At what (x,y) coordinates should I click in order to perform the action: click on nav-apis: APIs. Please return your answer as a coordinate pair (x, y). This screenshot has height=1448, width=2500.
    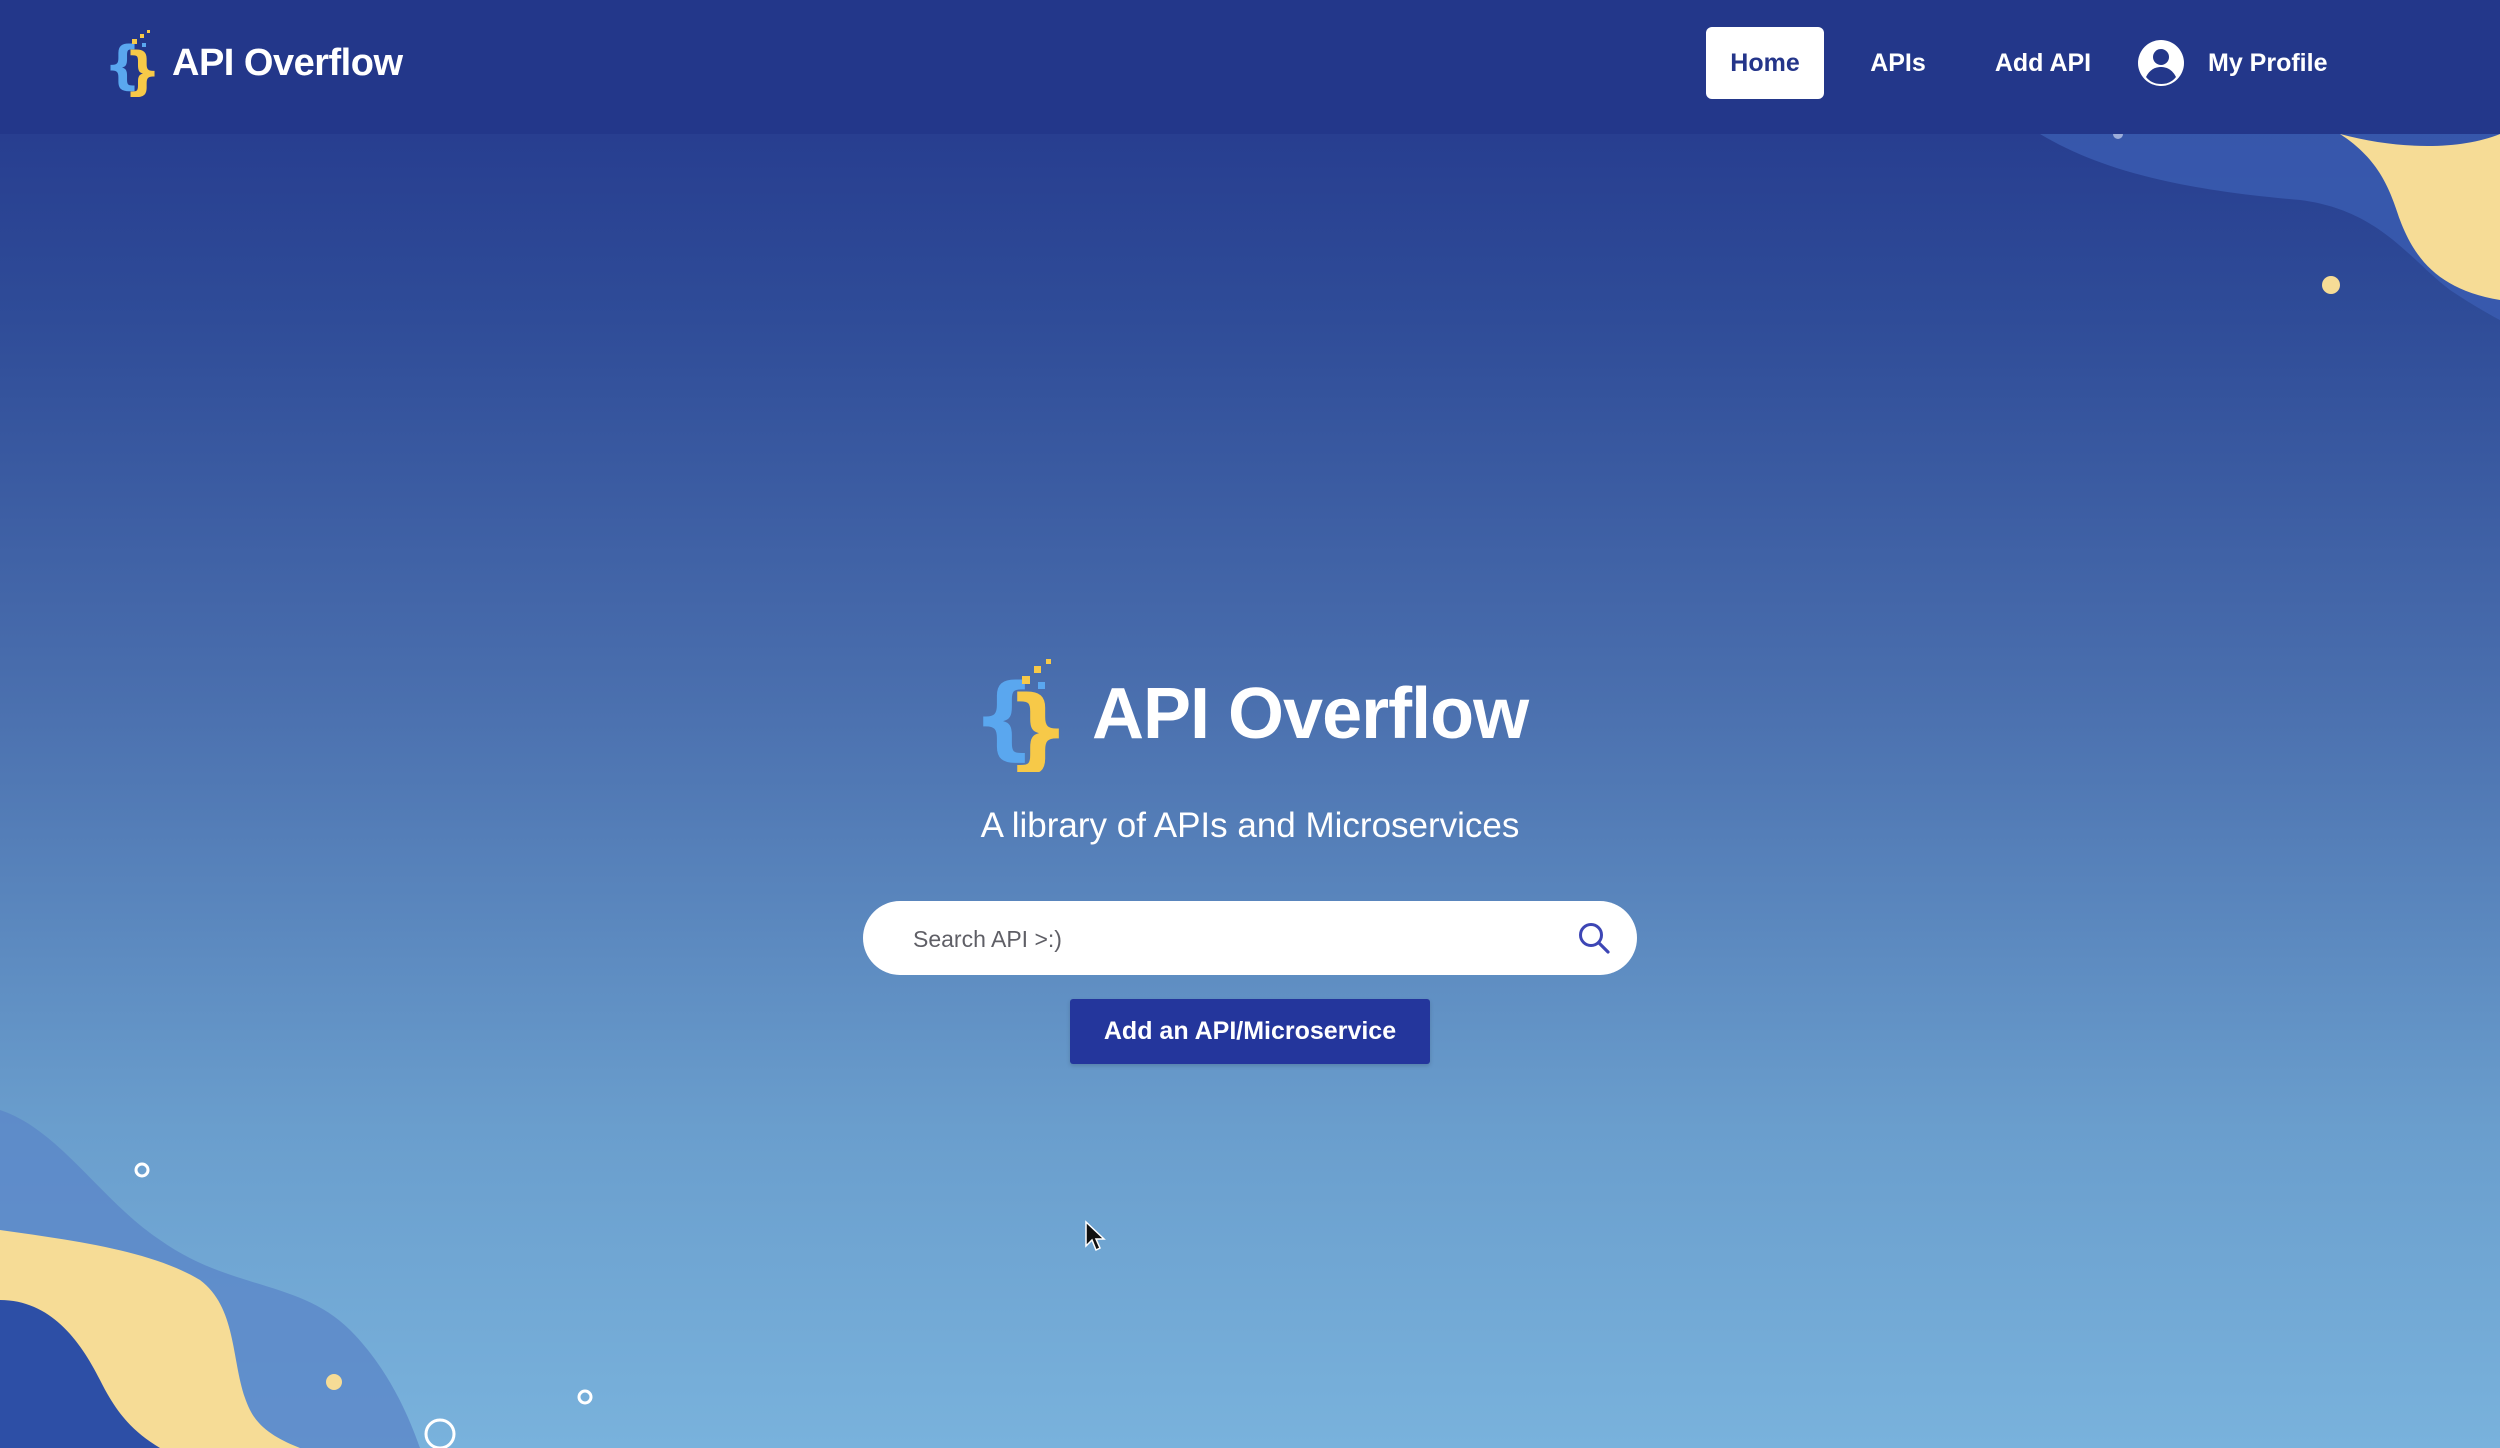
    Looking at the image, I should click on (1898, 63).